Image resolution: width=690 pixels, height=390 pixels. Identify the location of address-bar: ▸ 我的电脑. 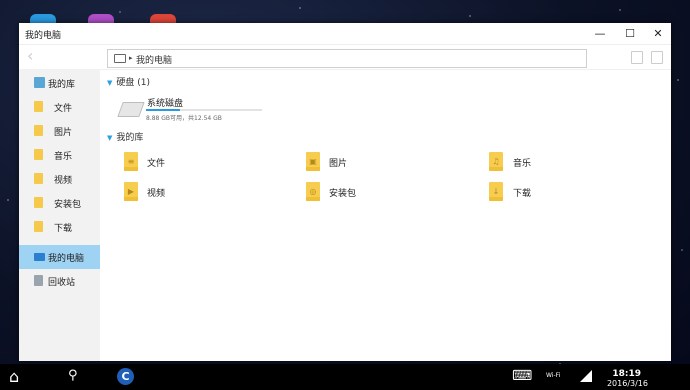
(347, 58).